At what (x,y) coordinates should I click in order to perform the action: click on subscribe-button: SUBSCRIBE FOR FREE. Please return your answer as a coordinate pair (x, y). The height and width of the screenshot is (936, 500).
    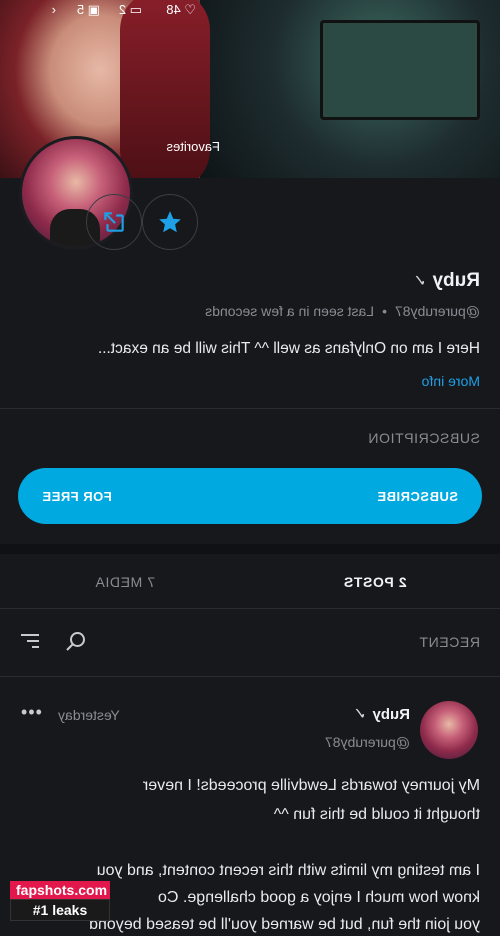
    Looking at the image, I should click on (250, 496).